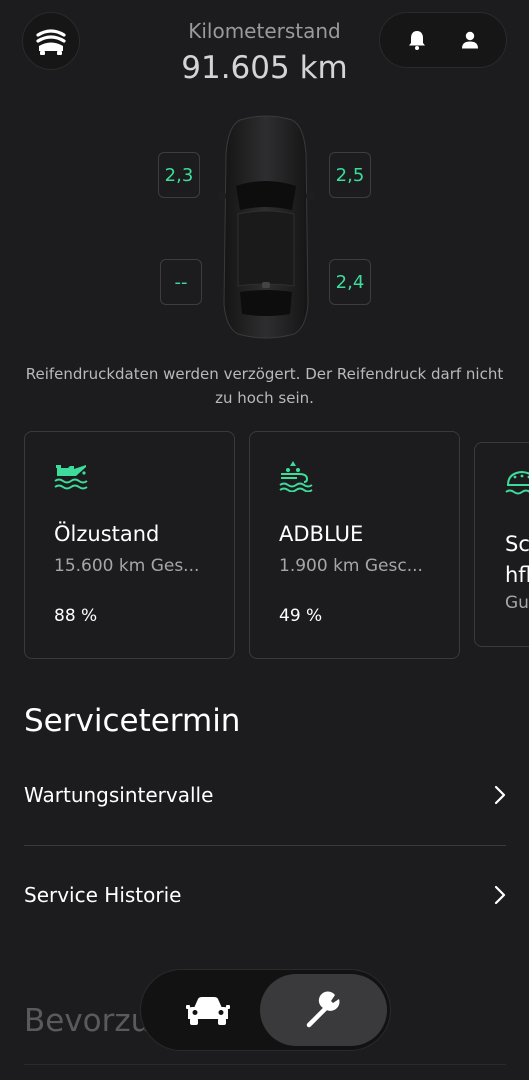 The image size is (529, 1080). What do you see at coordinates (179, 175) in the screenshot?
I see `tire-pressure-front-left: 2,3` at bounding box center [179, 175].